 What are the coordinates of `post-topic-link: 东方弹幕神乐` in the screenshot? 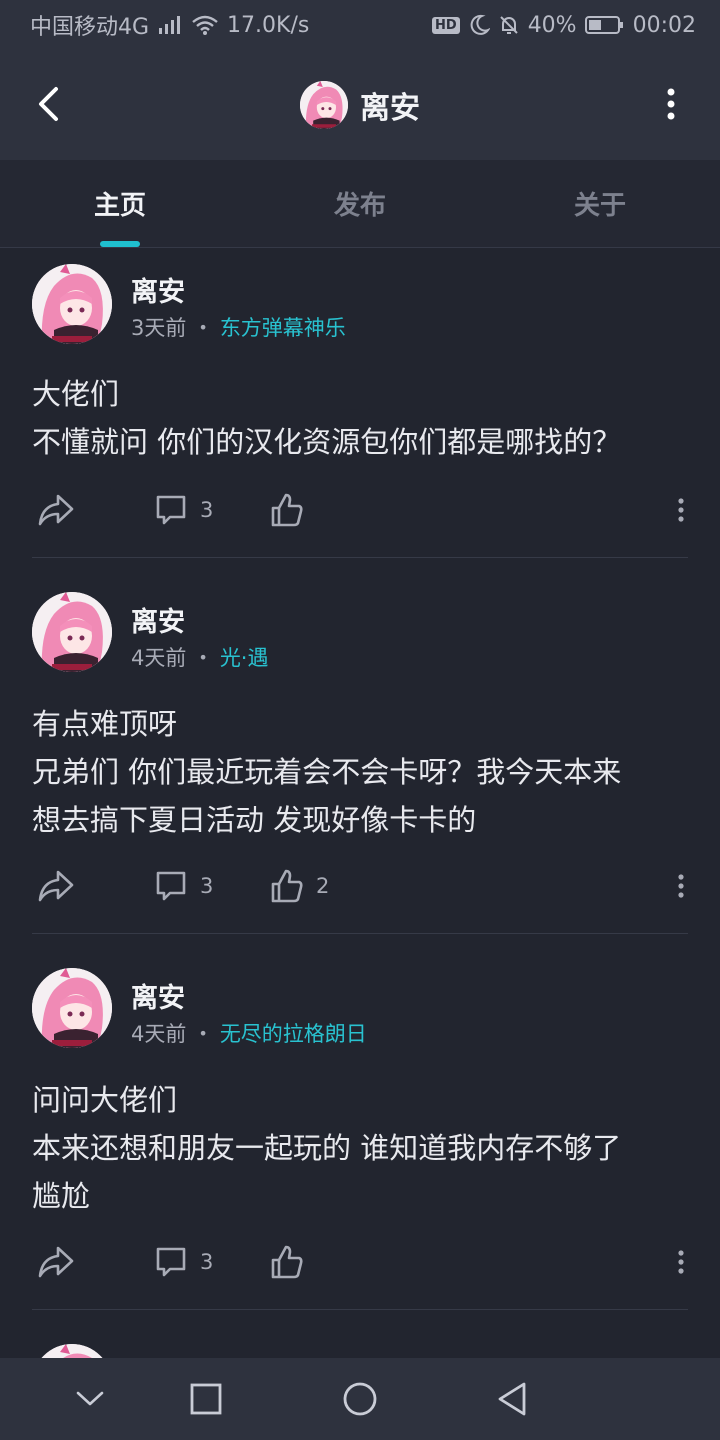 It's located at (283, 327).